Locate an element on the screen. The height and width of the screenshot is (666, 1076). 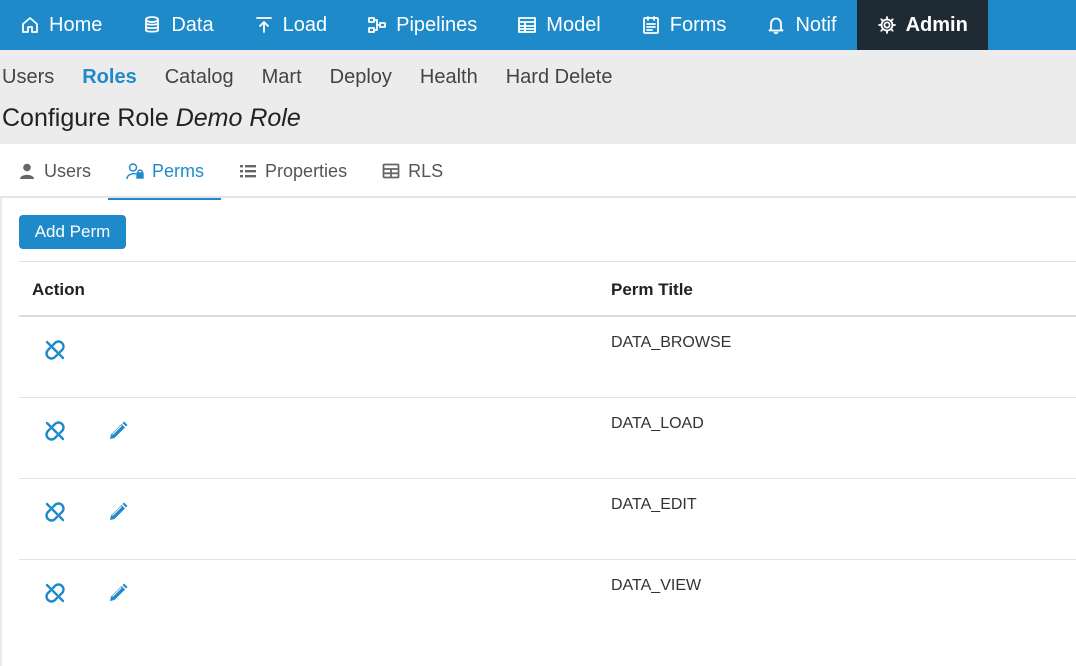
nav-forms: Forms is located at coordinates (684, 25).